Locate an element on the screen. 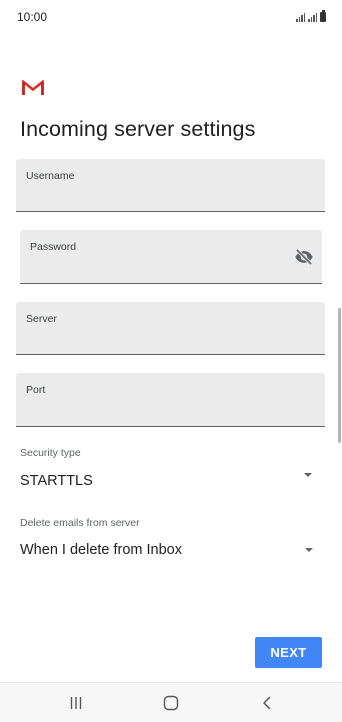 The height and width of the screenshot is (722, 342). delete-emails-label: Delete emails from server is located at coordinates (80, 523).